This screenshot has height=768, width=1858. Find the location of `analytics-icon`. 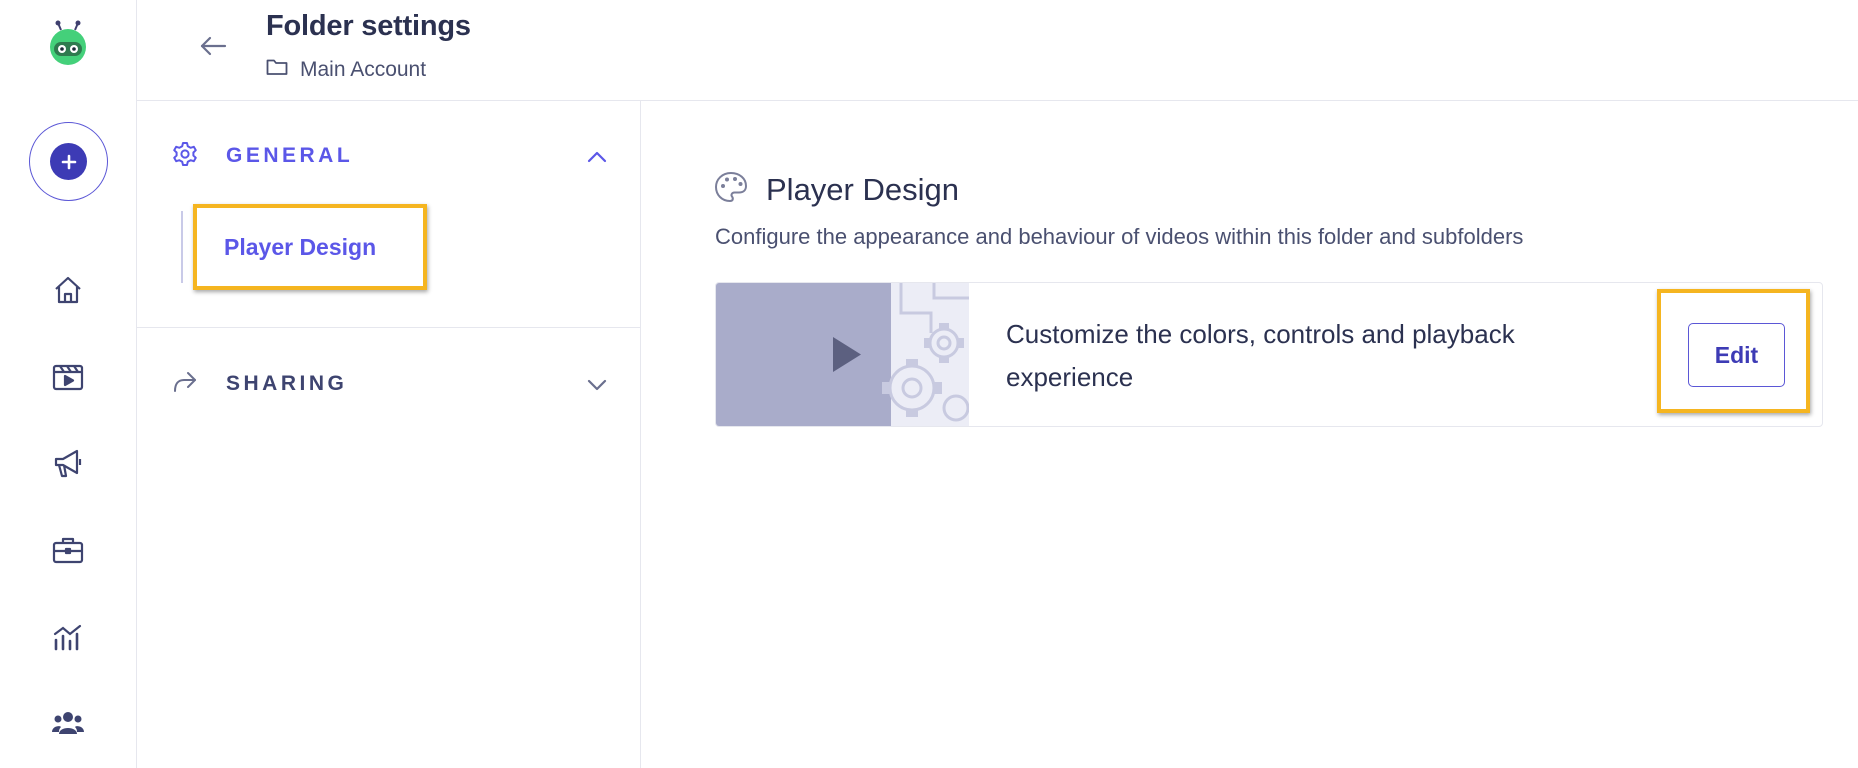

analytics-icon is located at coordinates (68, 637).